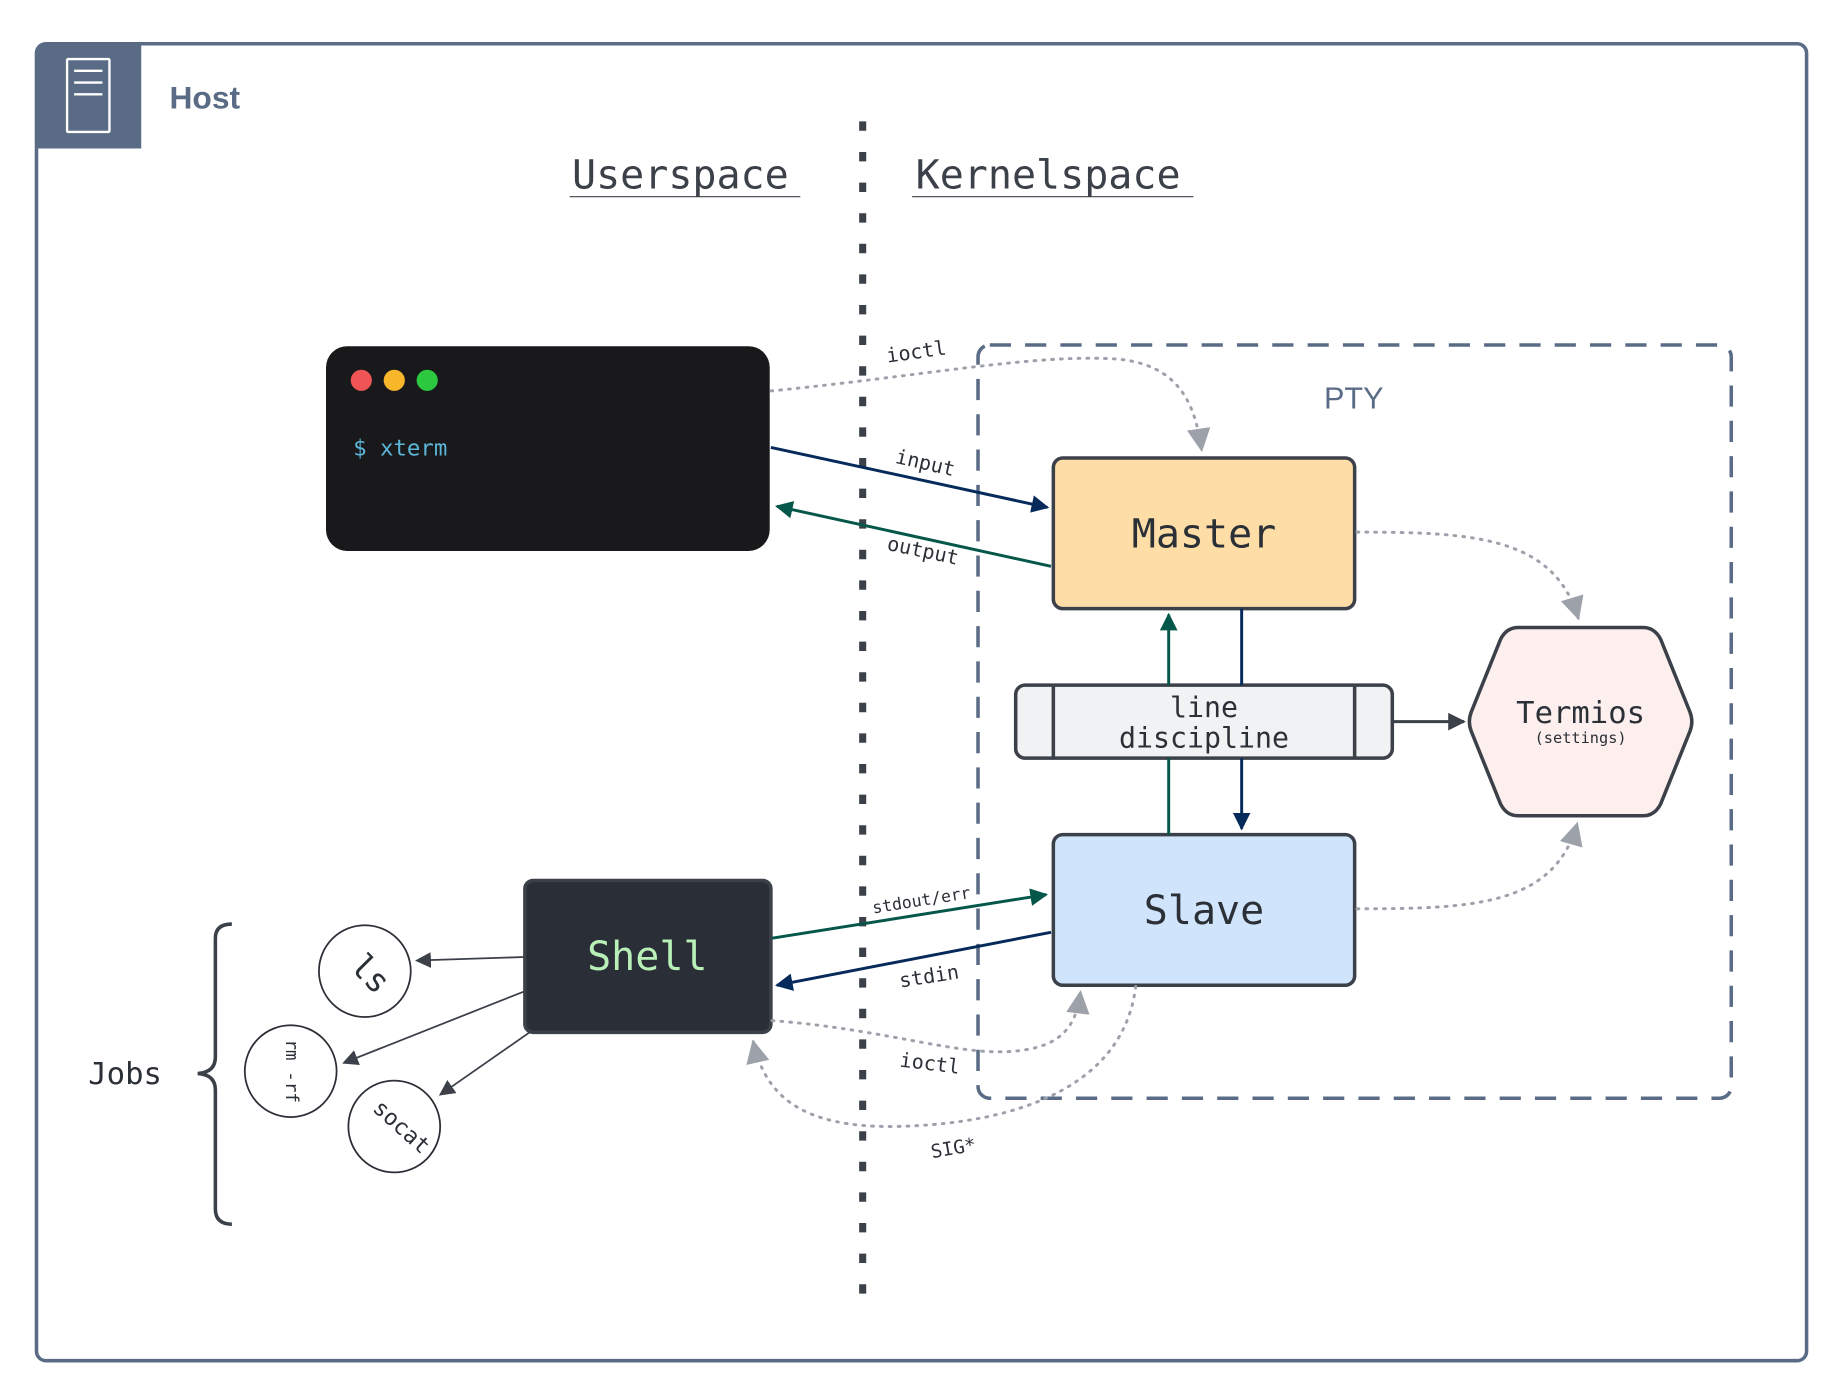 The height and width of the screenshot is (1395, 1836). I want to click on line-discipline-label-1: line, so click(1204, 707).